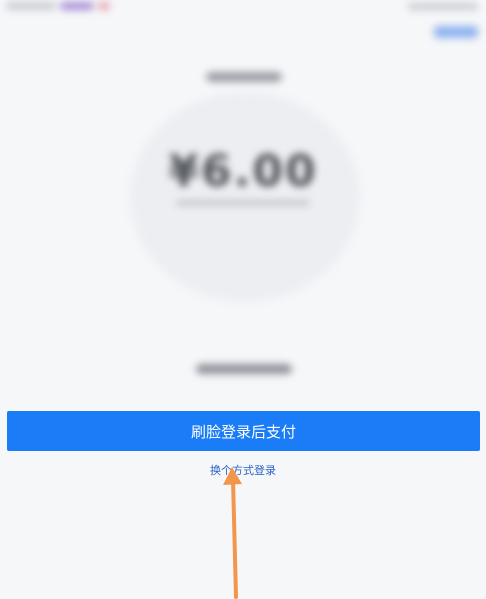 The image size is (486, 599). What do you see at coordinates (244, 369) in the screenshot?
I see `account-number` at bounding box center [244, 369].